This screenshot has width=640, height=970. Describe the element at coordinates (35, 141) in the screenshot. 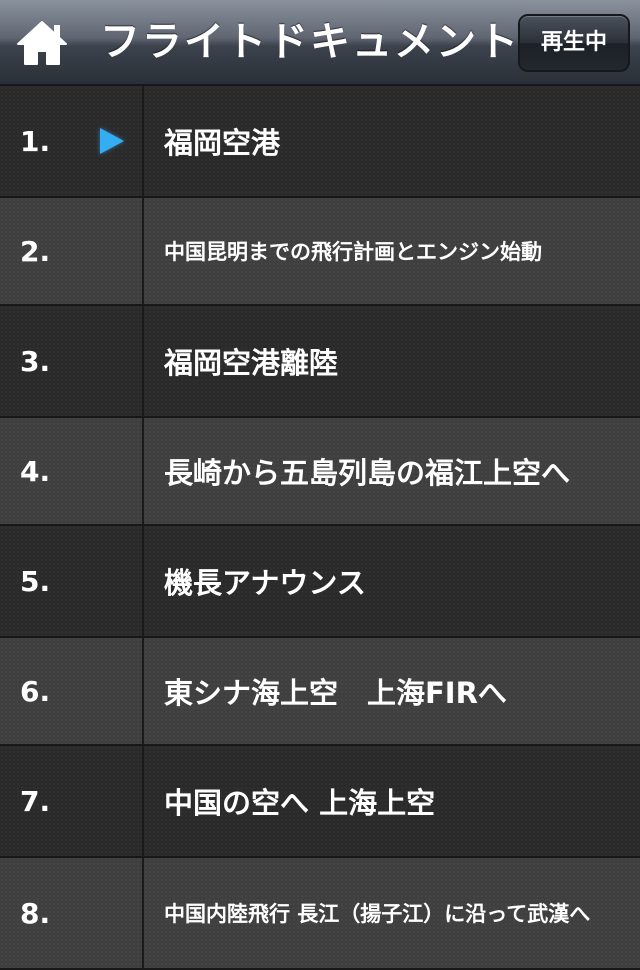

I see `track-number: 1.` at that location.